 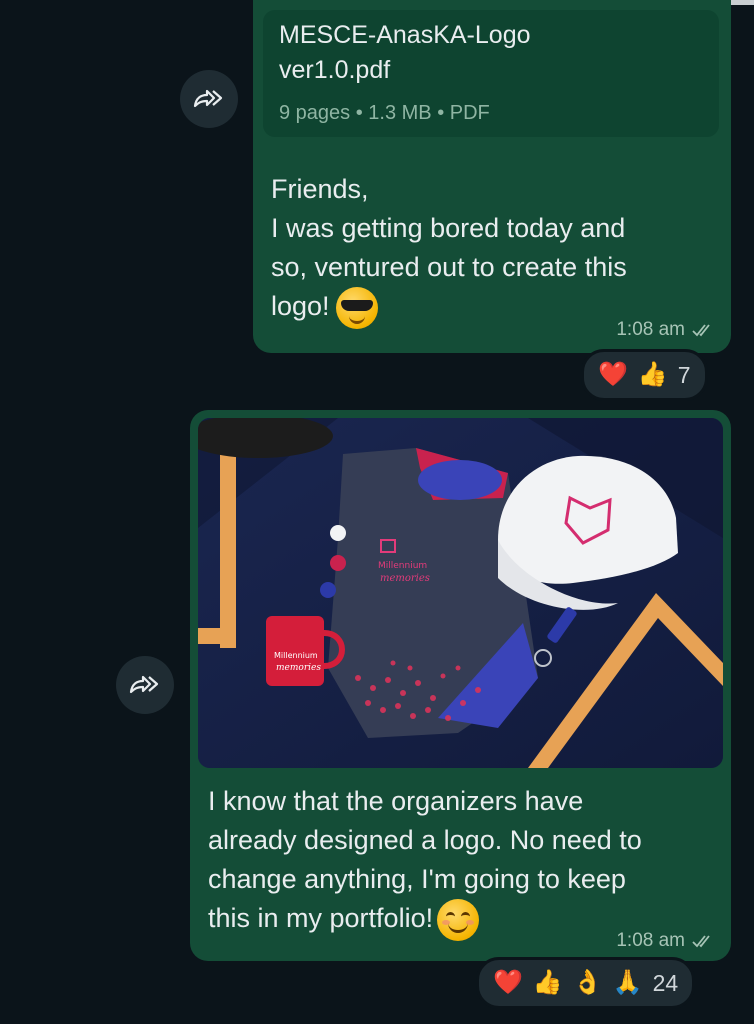 What do you see at coordinates (684, 374) in the screenshot?
I see `reaction-count: 7` at bounding box center [684, 374].